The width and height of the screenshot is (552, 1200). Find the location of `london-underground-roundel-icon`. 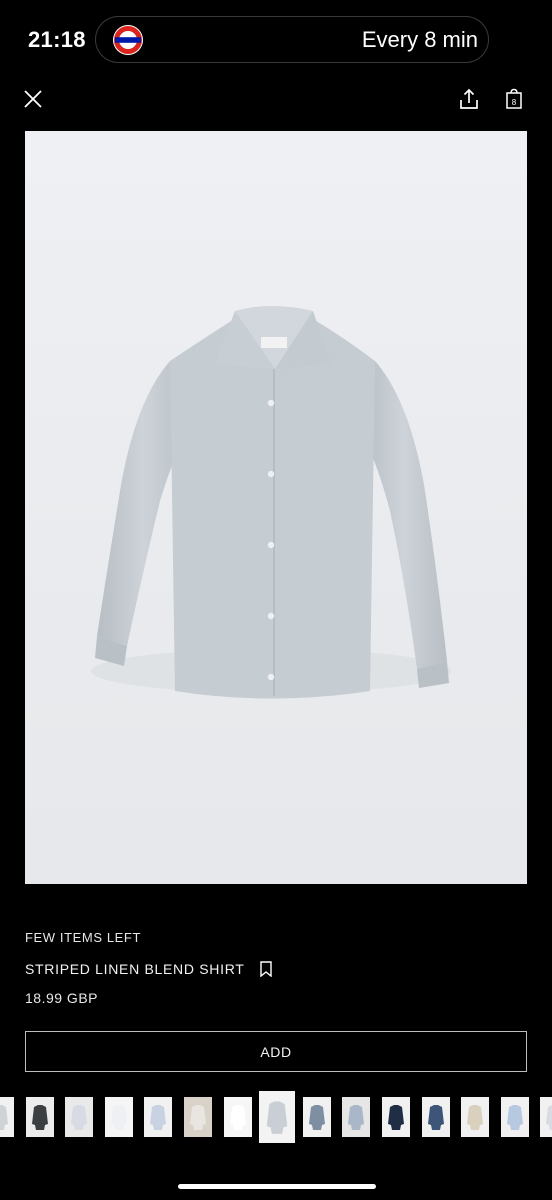

london-underground-roundel-icon is located at coordinates (128, 40).